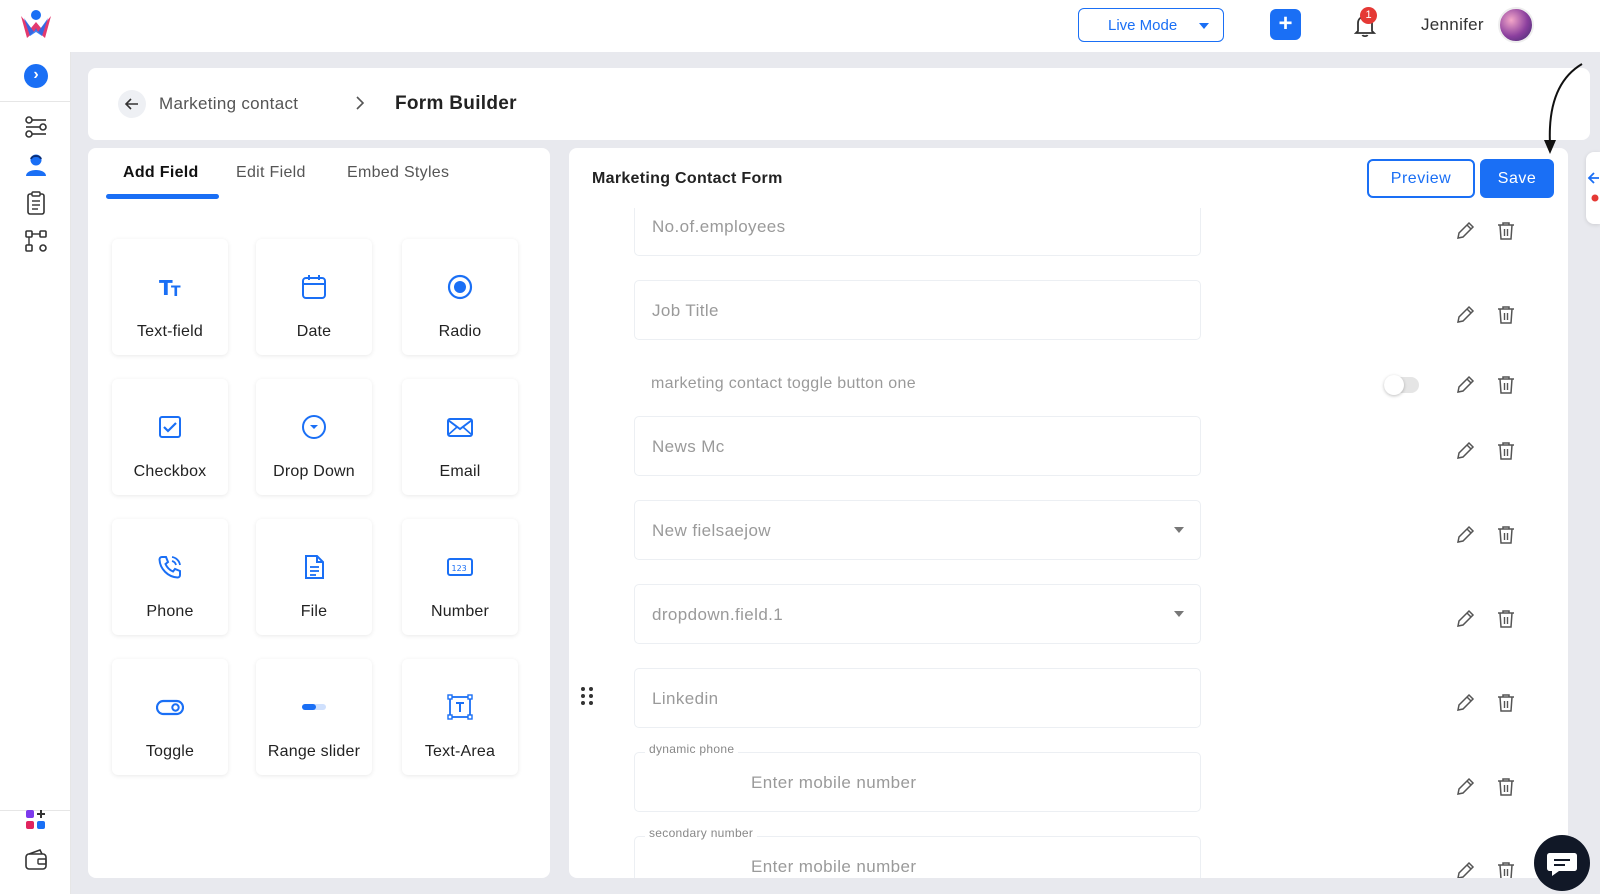  What do you see at coordinates (1563, 108) in the screenshot?
I see `annotation-arrow-icon` at bounding box center [1563, 108].